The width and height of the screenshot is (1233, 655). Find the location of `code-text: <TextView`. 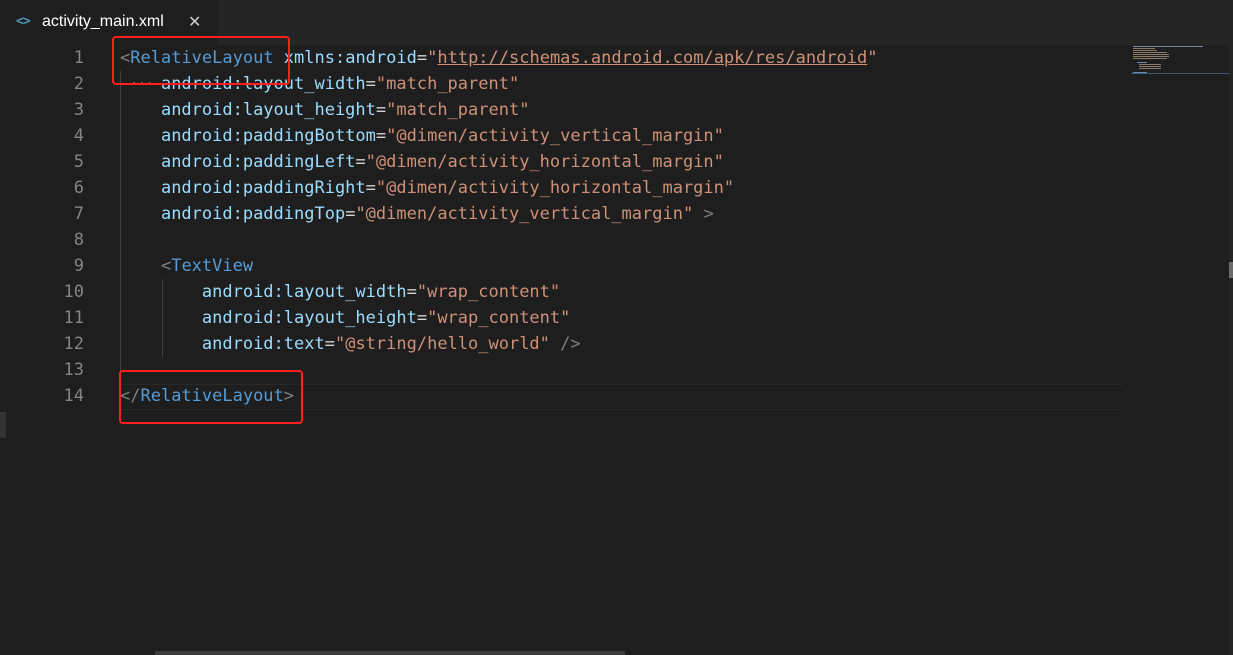

code-text: <TextView is located at coordinates (186, 266).